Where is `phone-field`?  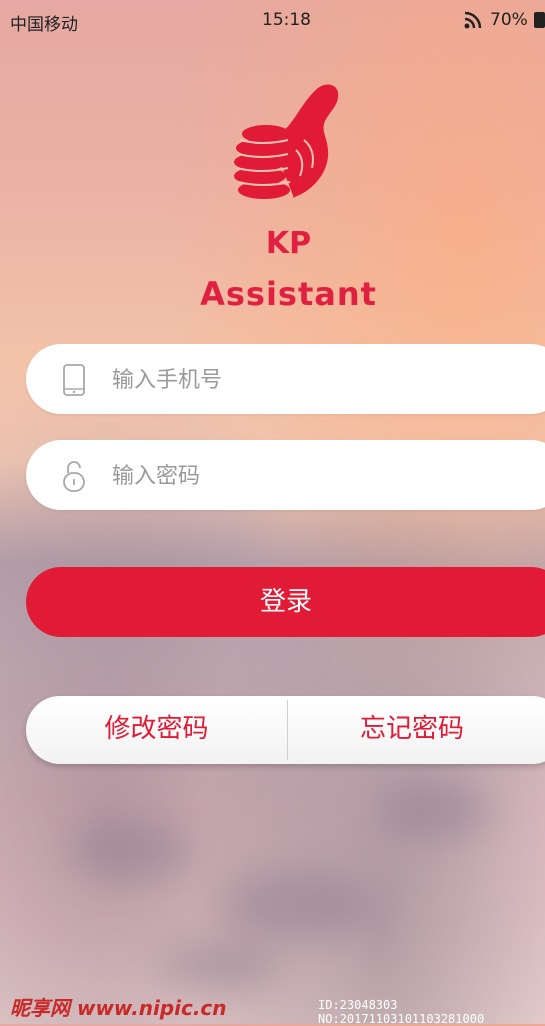 phone-field is located at coordinates (285, 379).